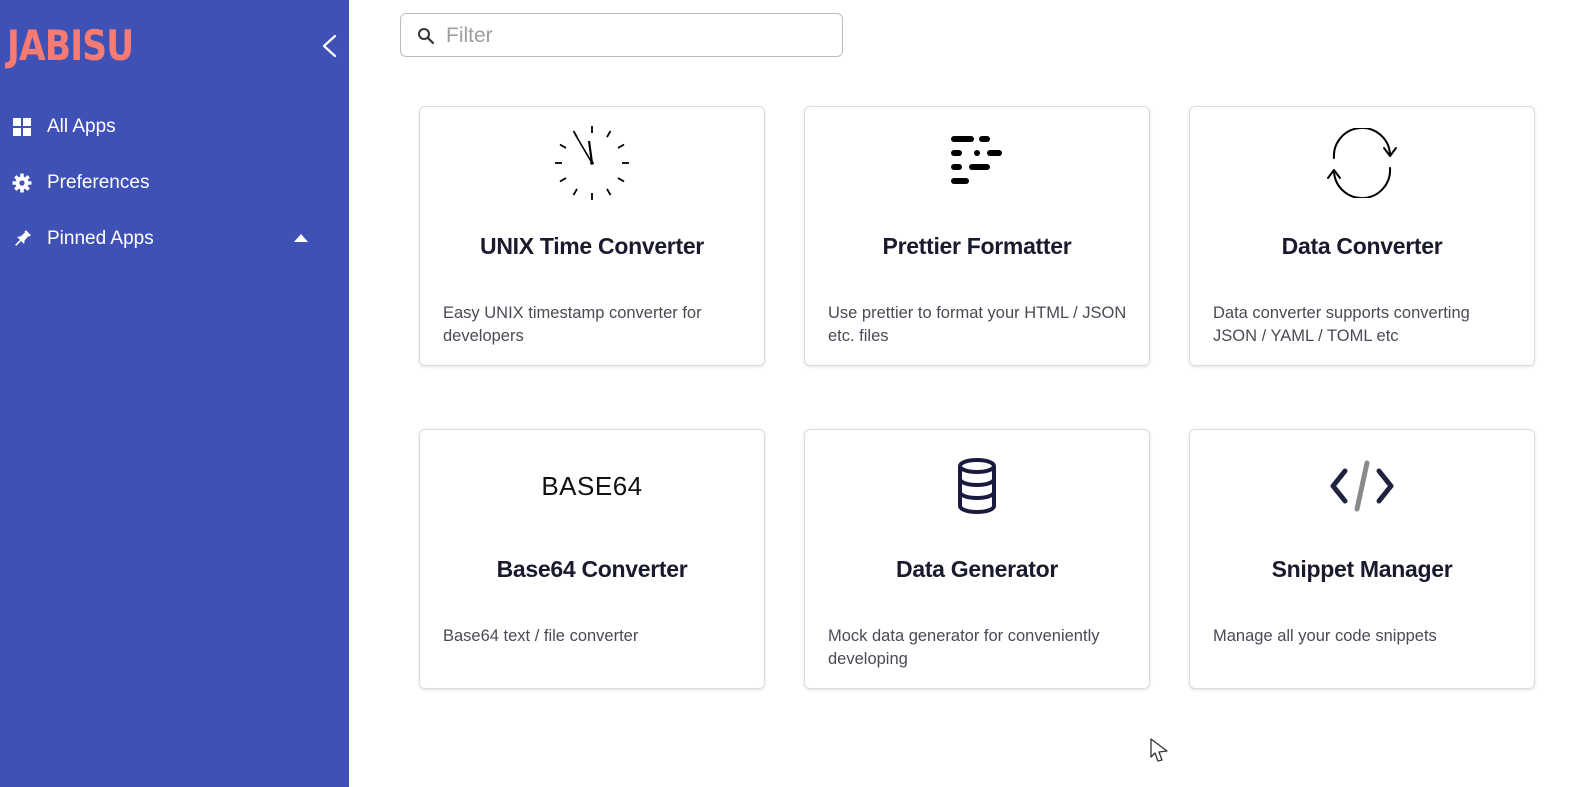 The width and height of the screenshot is (1569, 787). What do you see at coordinates (174, 183) in the screenshot?
I see `sidebar-item-preferences: Preferences` at bounding box center [174, 183].